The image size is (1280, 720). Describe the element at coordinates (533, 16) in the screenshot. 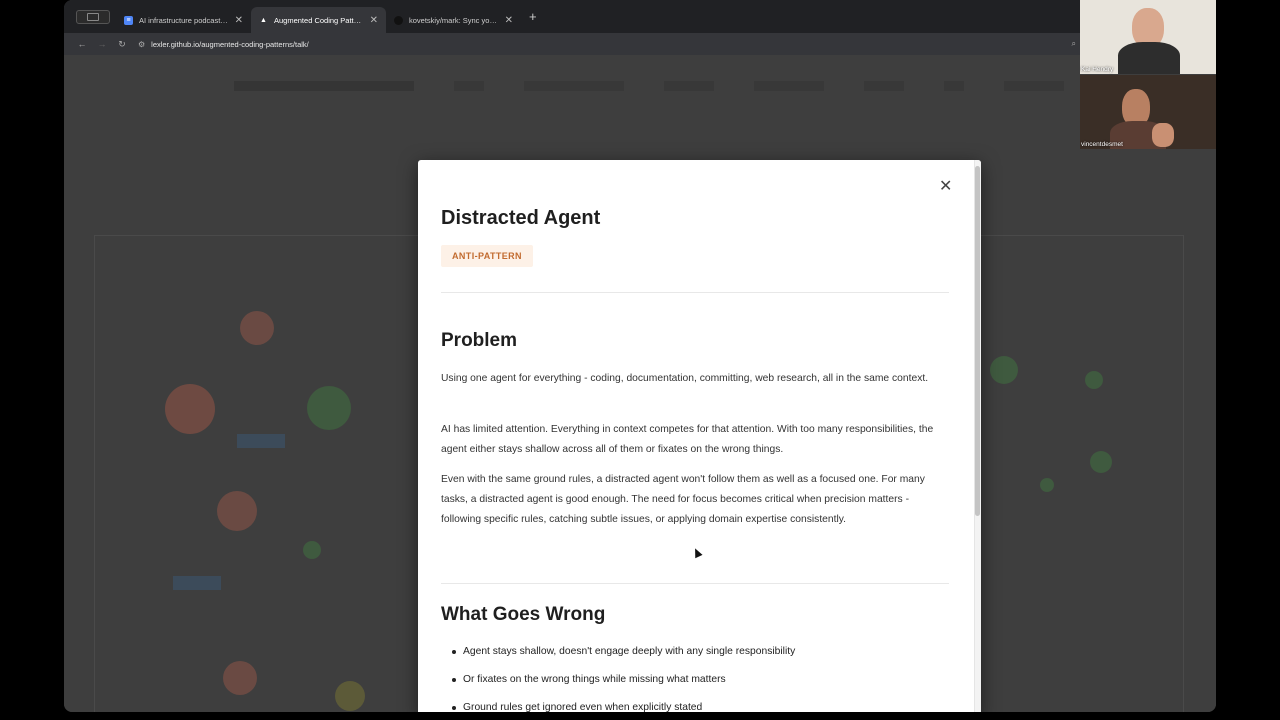

I see `new-tab-icon: +` at that location.